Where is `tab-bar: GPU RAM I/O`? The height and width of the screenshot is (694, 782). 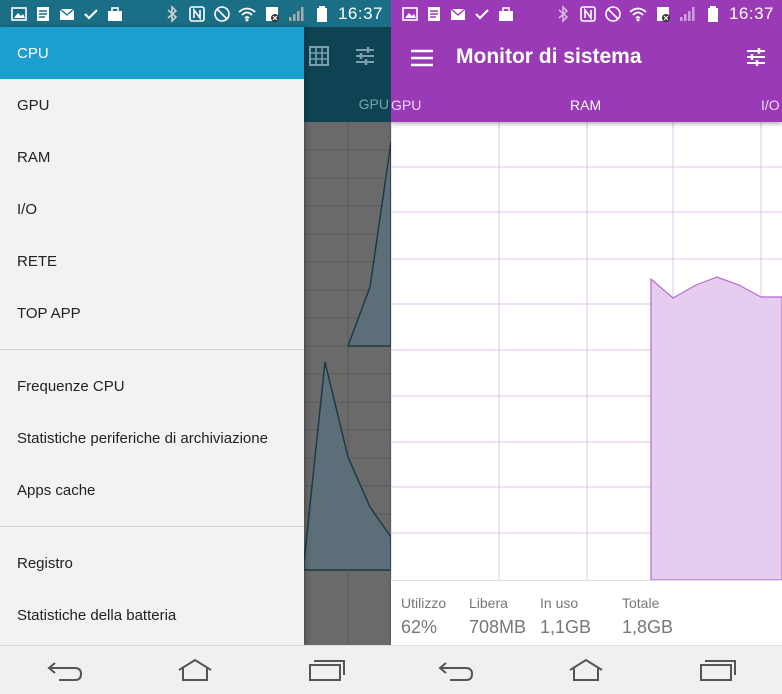
tab-bar: GPU RAM I/O is located at coordinates (586, 107).